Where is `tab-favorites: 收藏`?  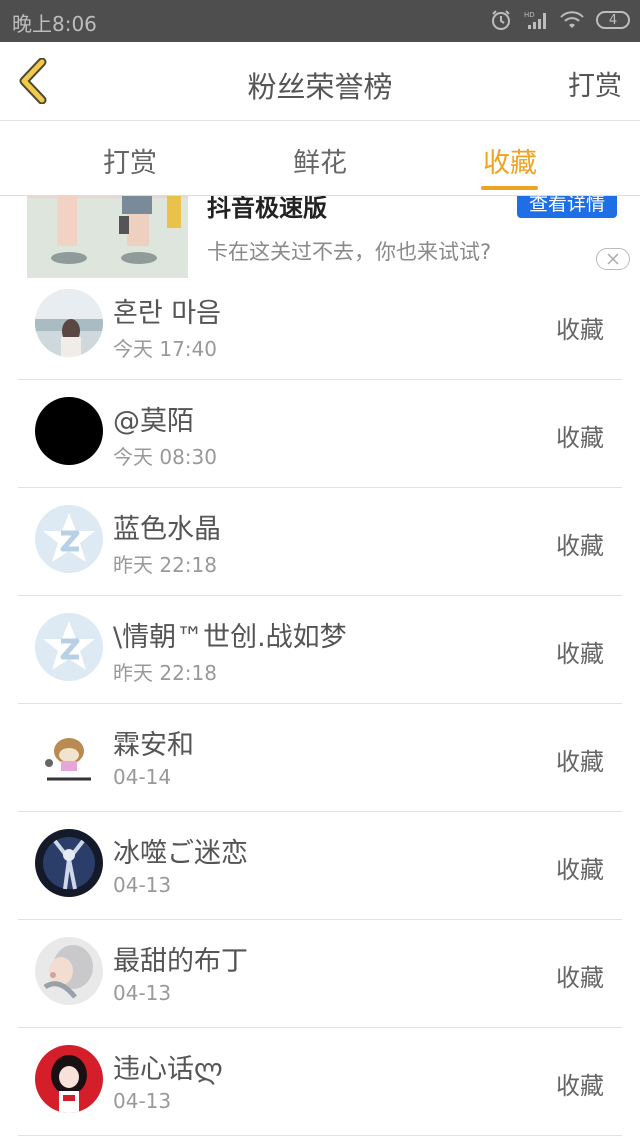
tab-favorites: 收藏 is located at coordinates (510, 160).